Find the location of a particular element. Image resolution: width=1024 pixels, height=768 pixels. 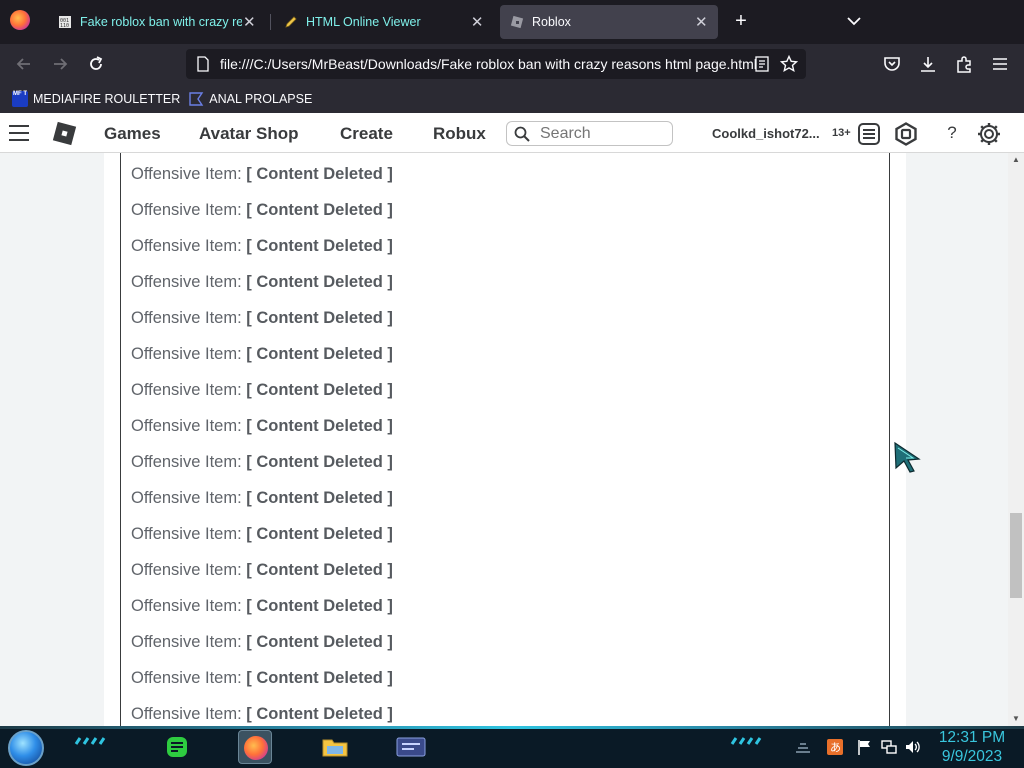

bookmark-mediafire: MF T MEDIAFIRE ROULETTER is located at coordinates (96, 98).